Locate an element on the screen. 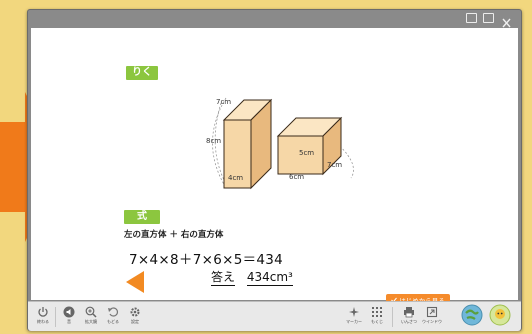 This screenshot has height=334, width=532. restore-icon is located at coordinates (488, 18).